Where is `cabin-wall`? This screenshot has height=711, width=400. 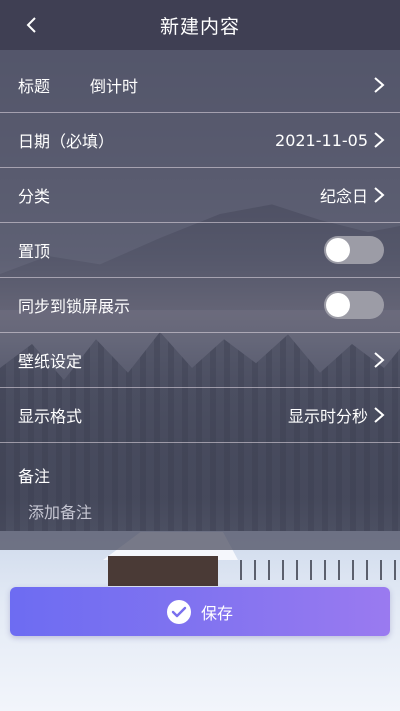 cabin-wall is located at coordinates (163, 571).